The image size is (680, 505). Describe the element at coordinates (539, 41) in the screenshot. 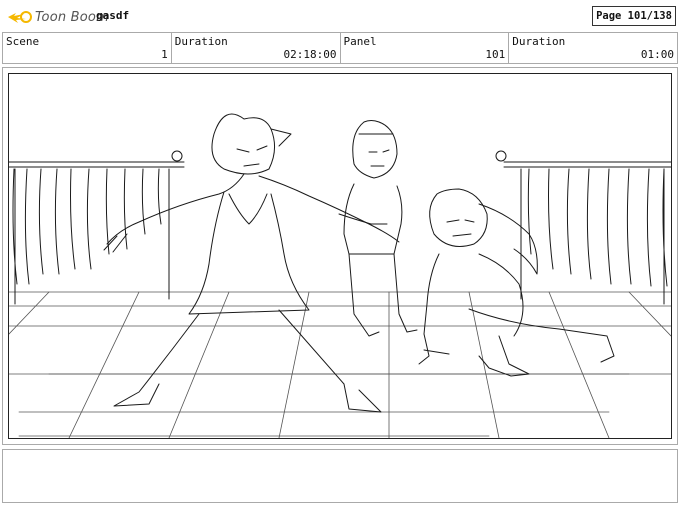

I see `panel-duration-label: Duration` at that location.